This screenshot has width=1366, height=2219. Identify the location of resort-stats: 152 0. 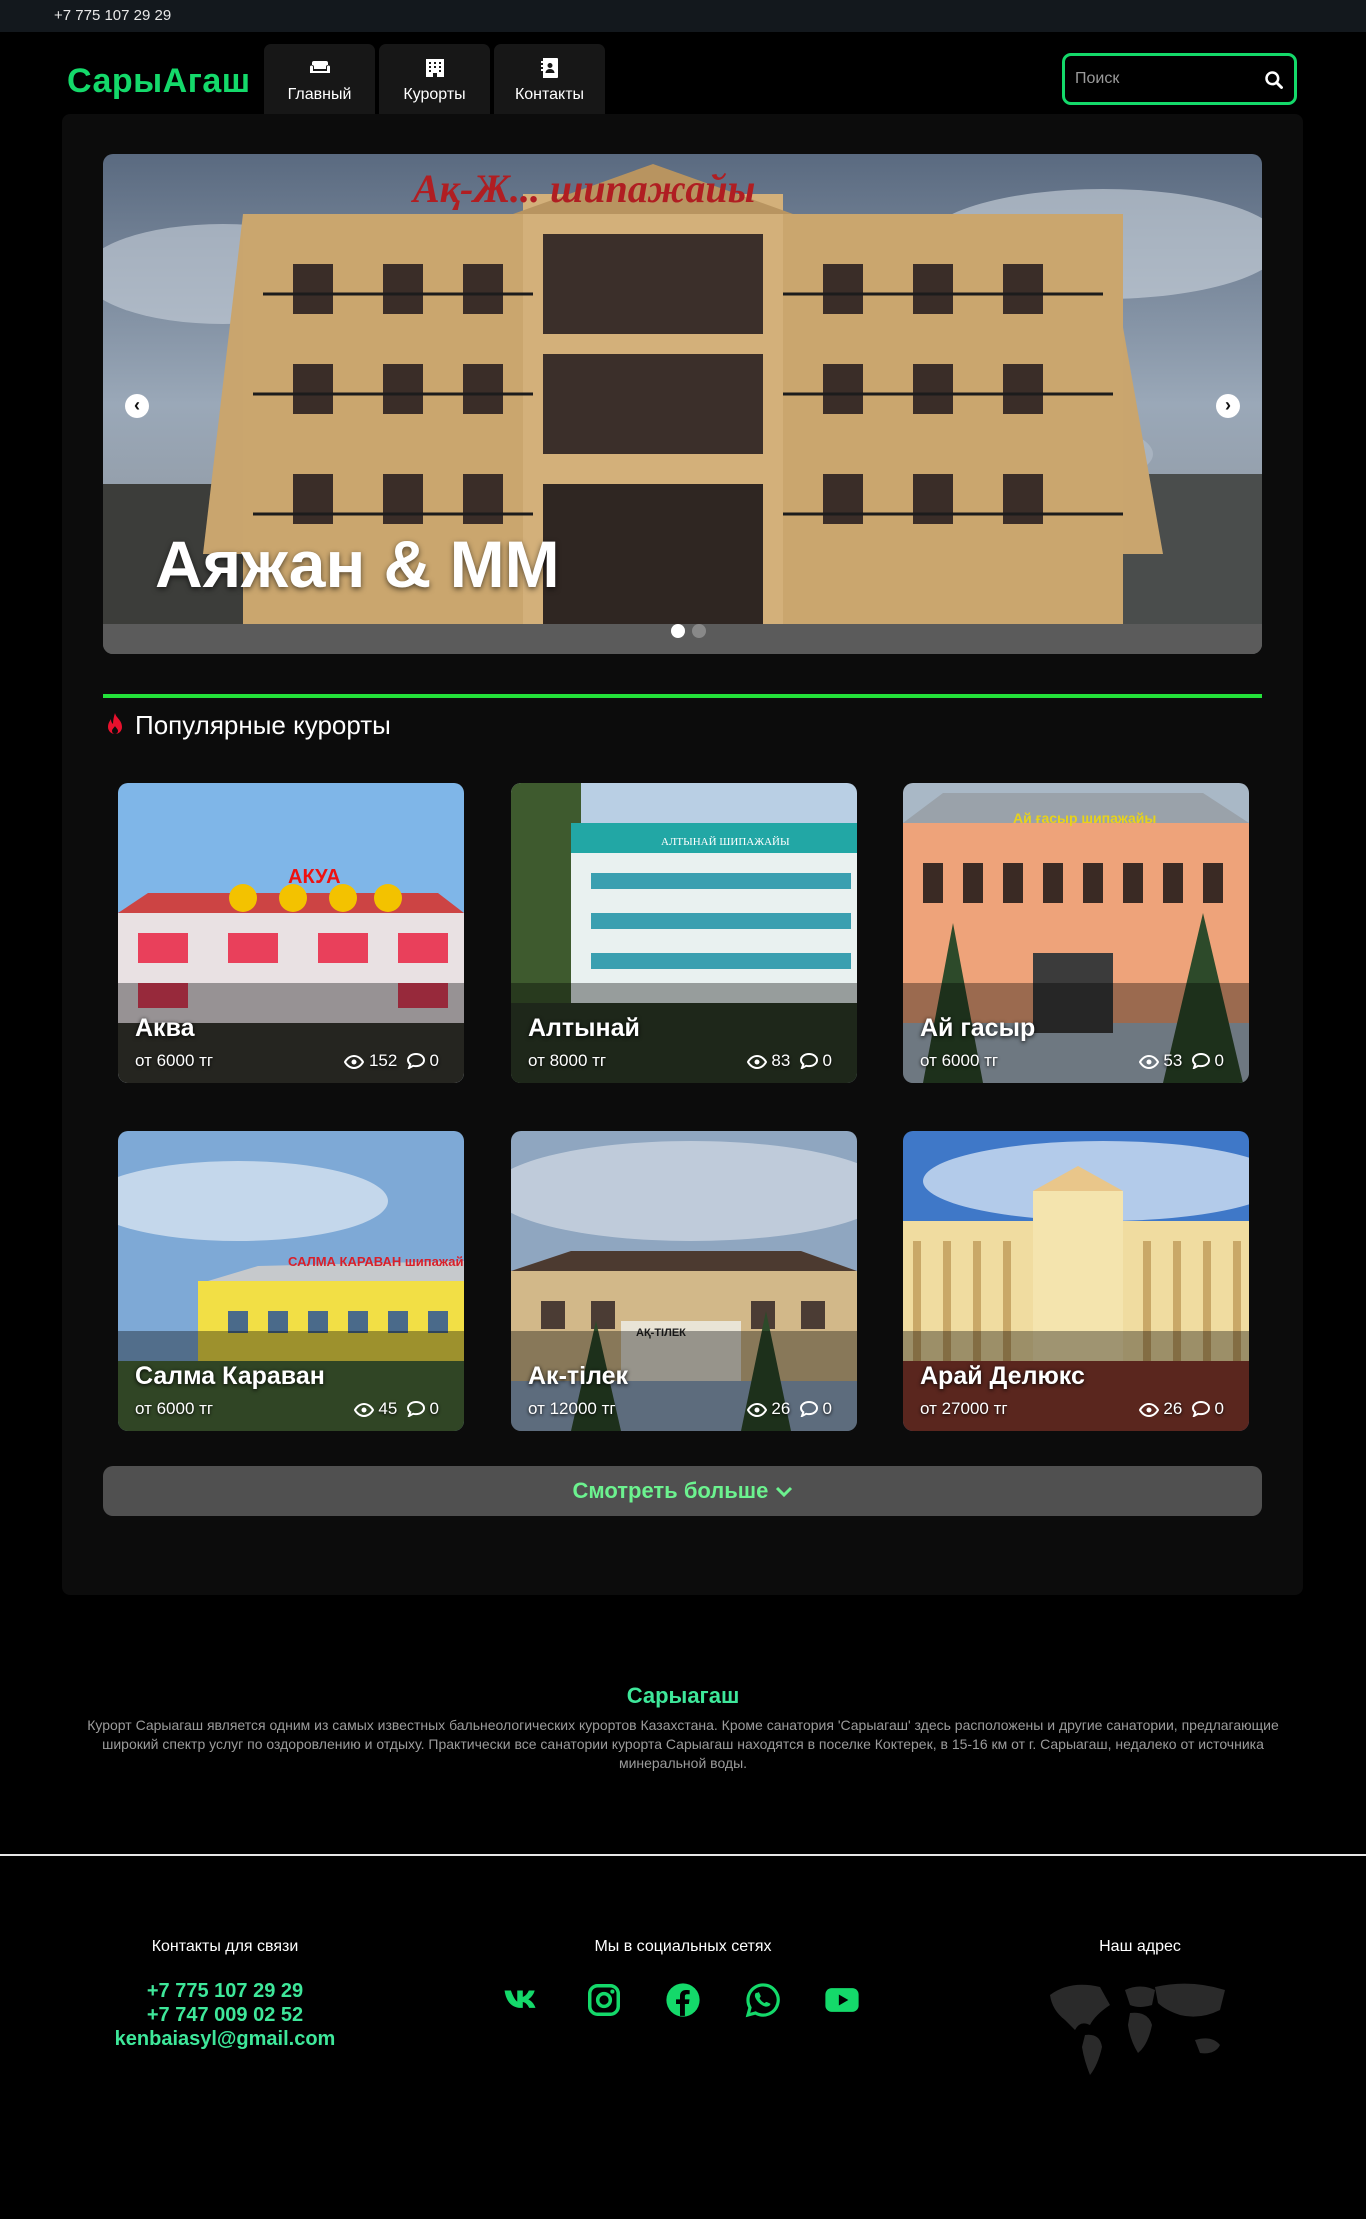
(391, 1061).